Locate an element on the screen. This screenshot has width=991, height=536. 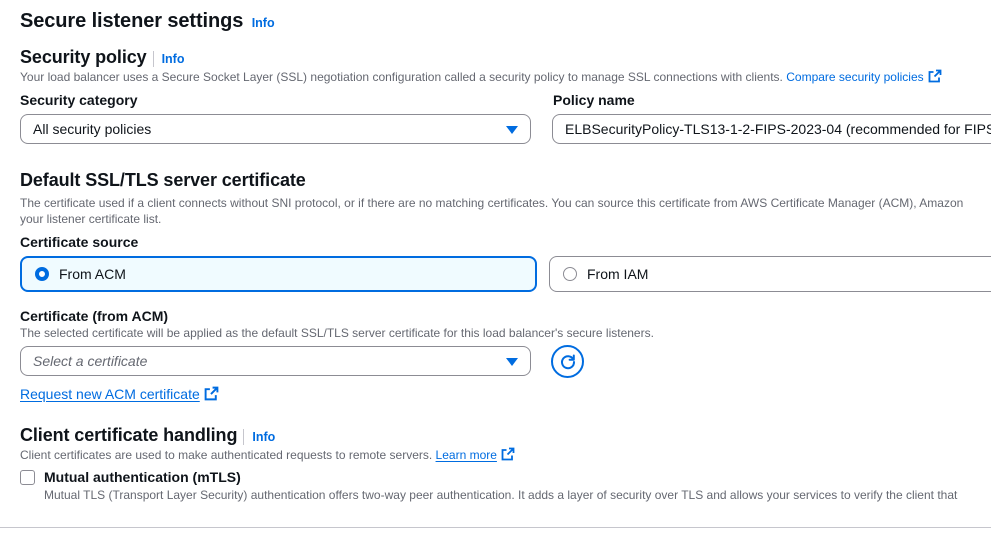
compare-security-policies-link: Compare security policies is located at coordinates (864, 76).